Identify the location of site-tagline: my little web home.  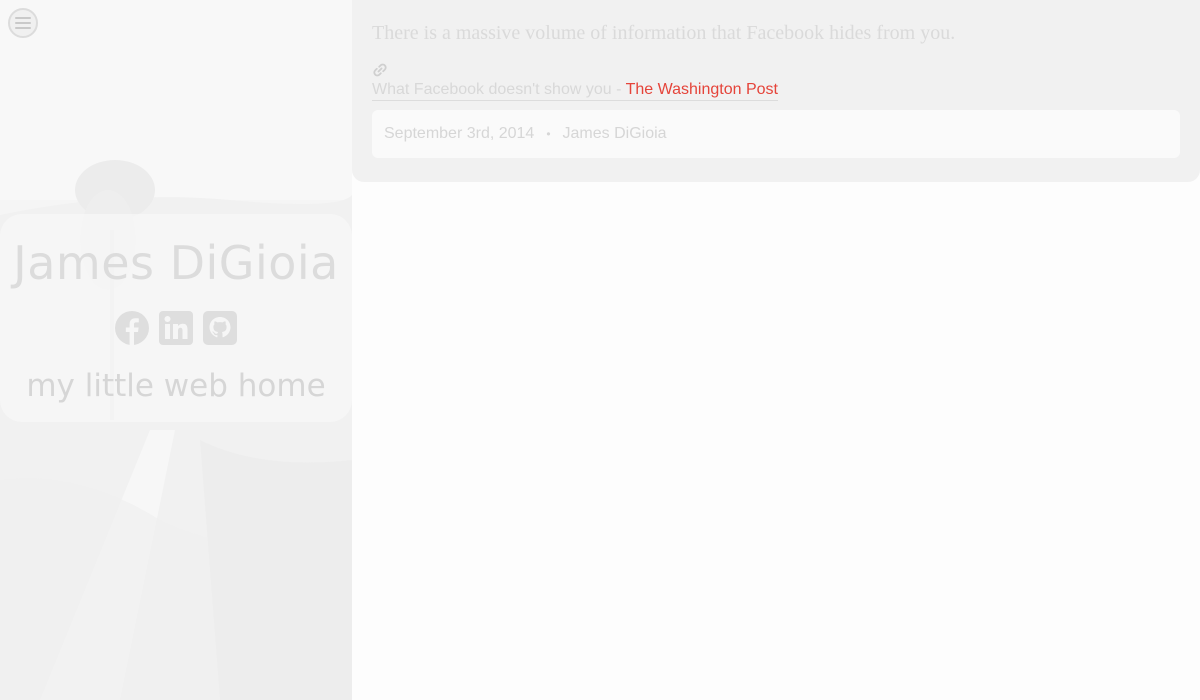
(176, 386).